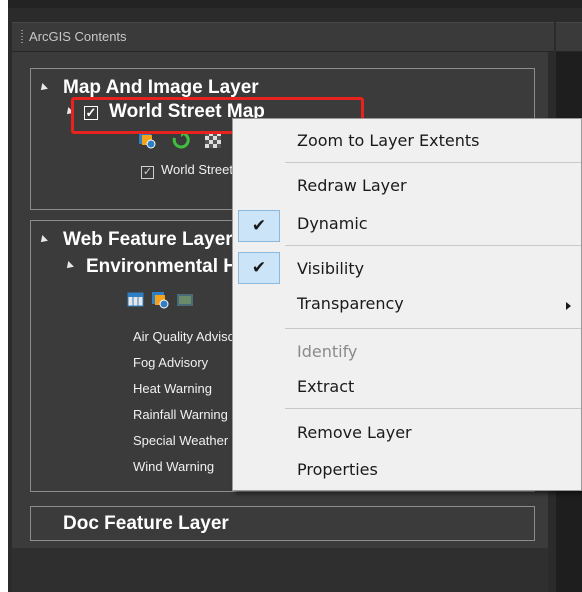  What do you see at coordinates (172, 388) in the screenshot?
I see `sublayer-label: Heat Warning` at bounding box center [172, 388].